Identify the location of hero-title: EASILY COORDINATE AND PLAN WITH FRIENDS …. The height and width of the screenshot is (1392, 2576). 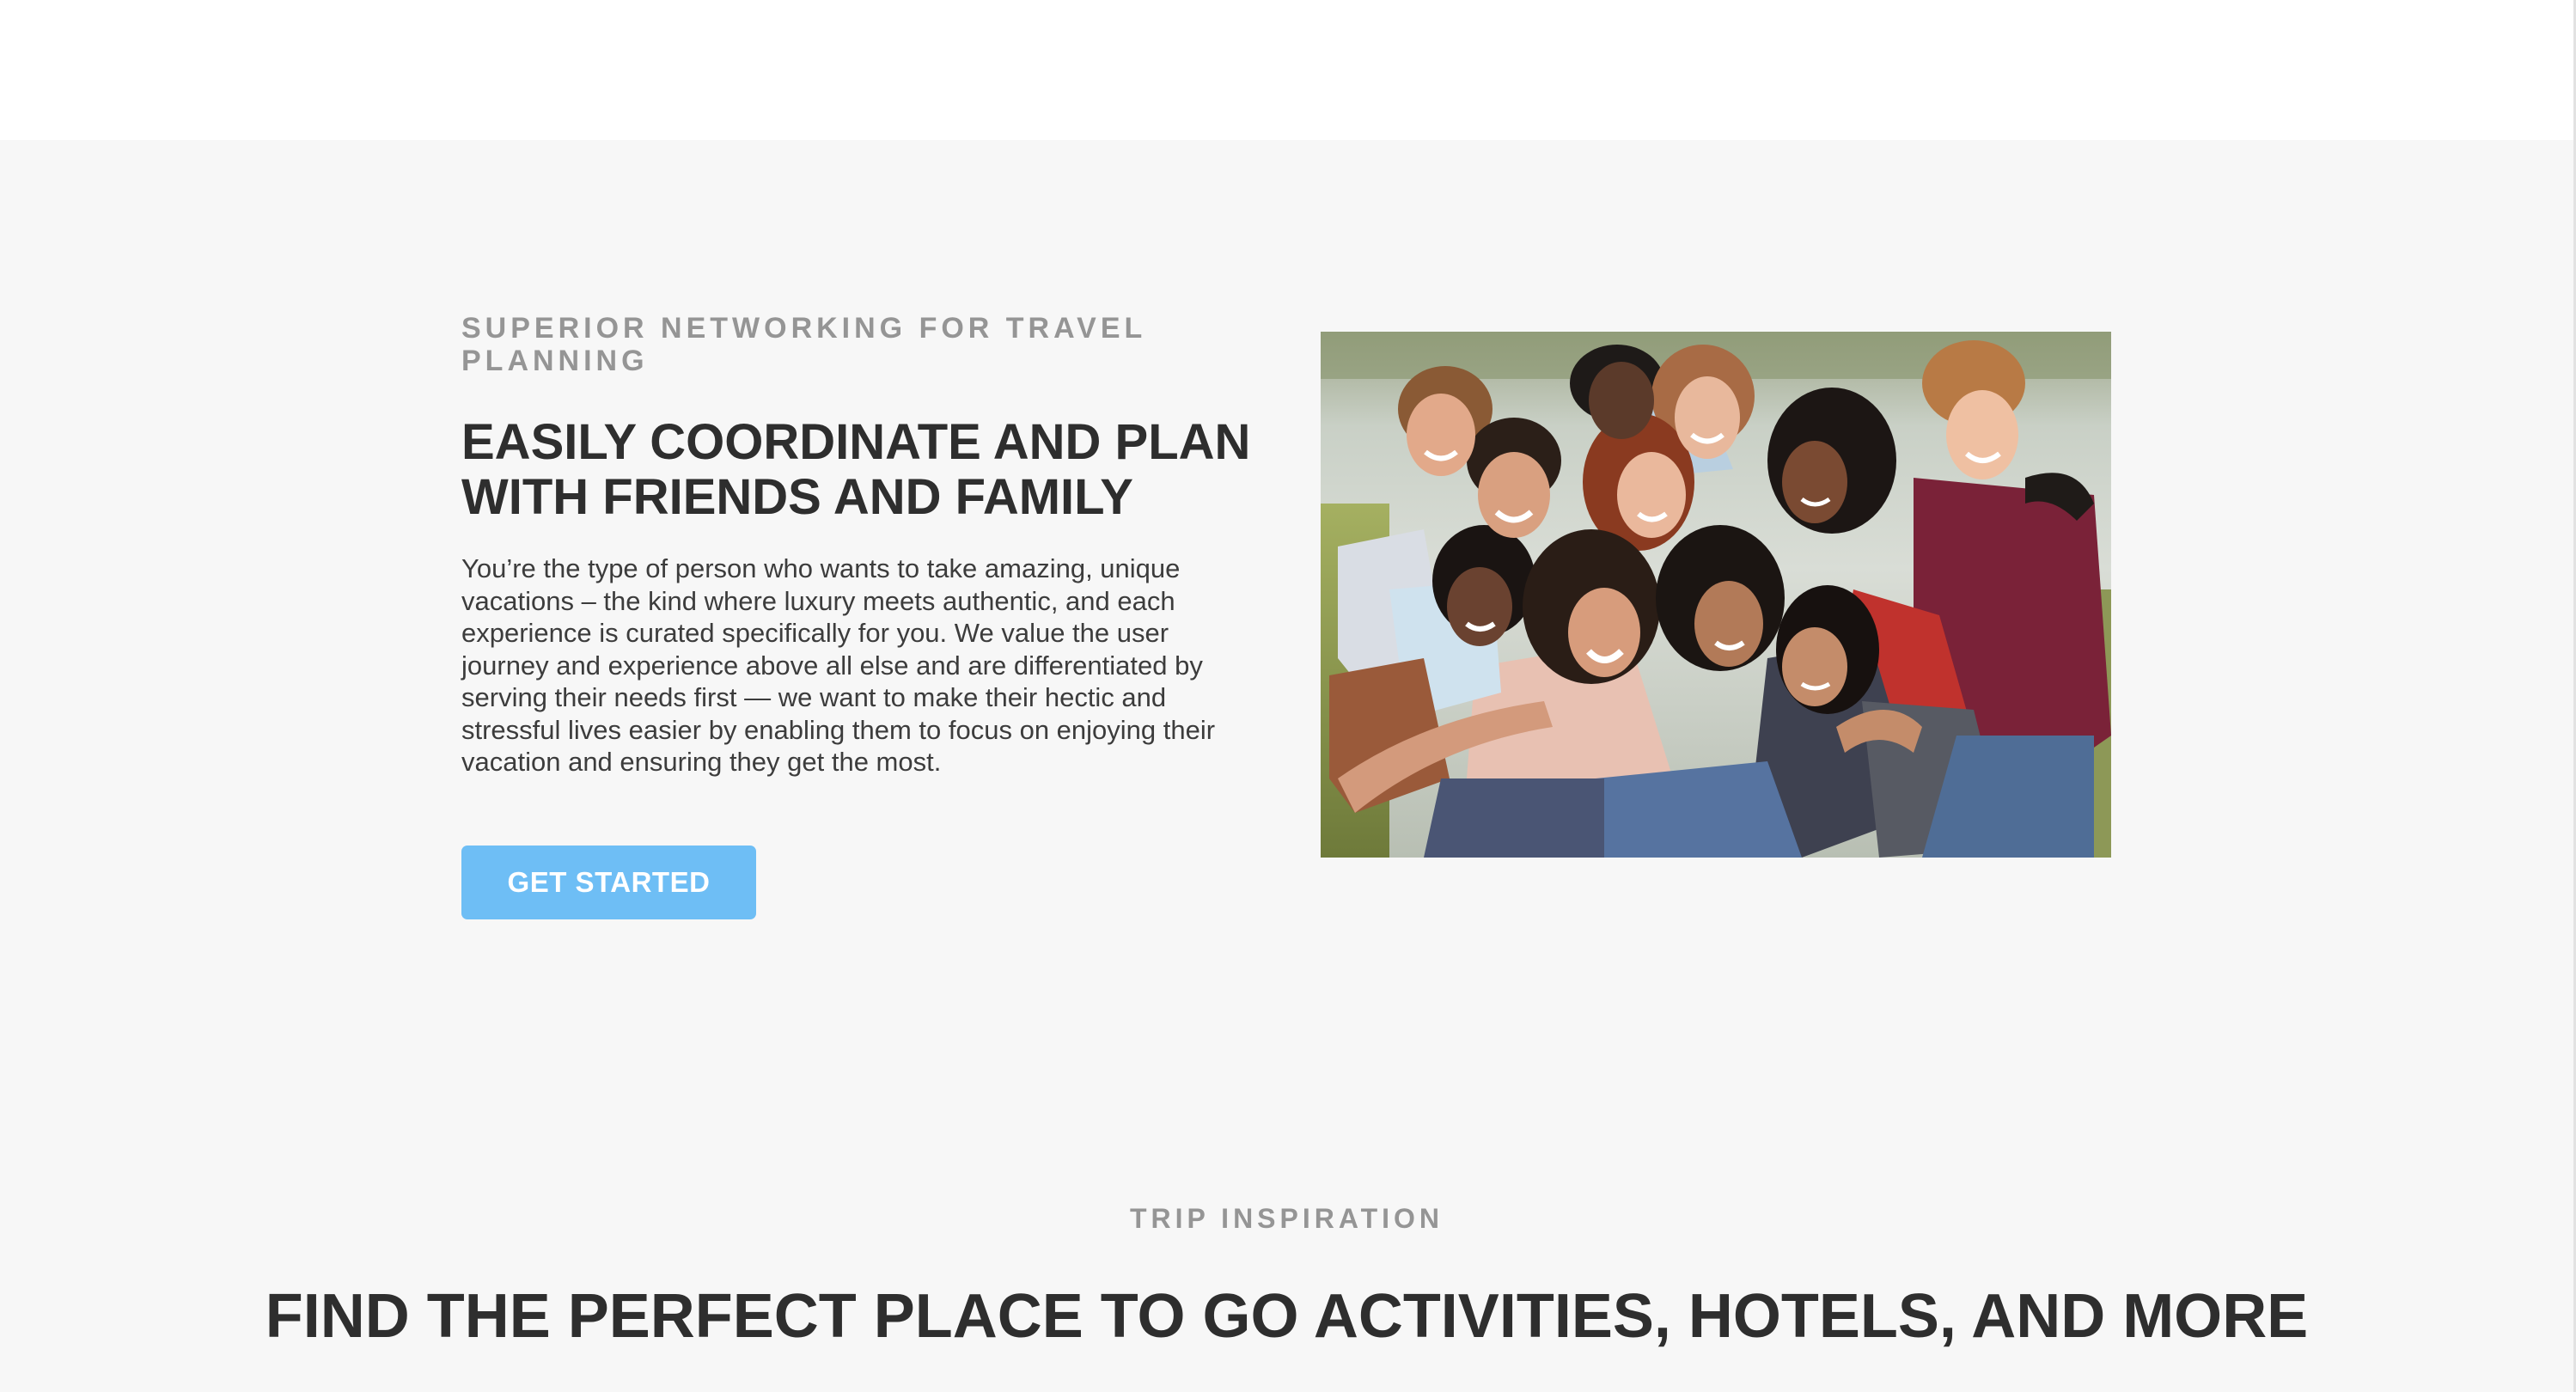
(856, 469).